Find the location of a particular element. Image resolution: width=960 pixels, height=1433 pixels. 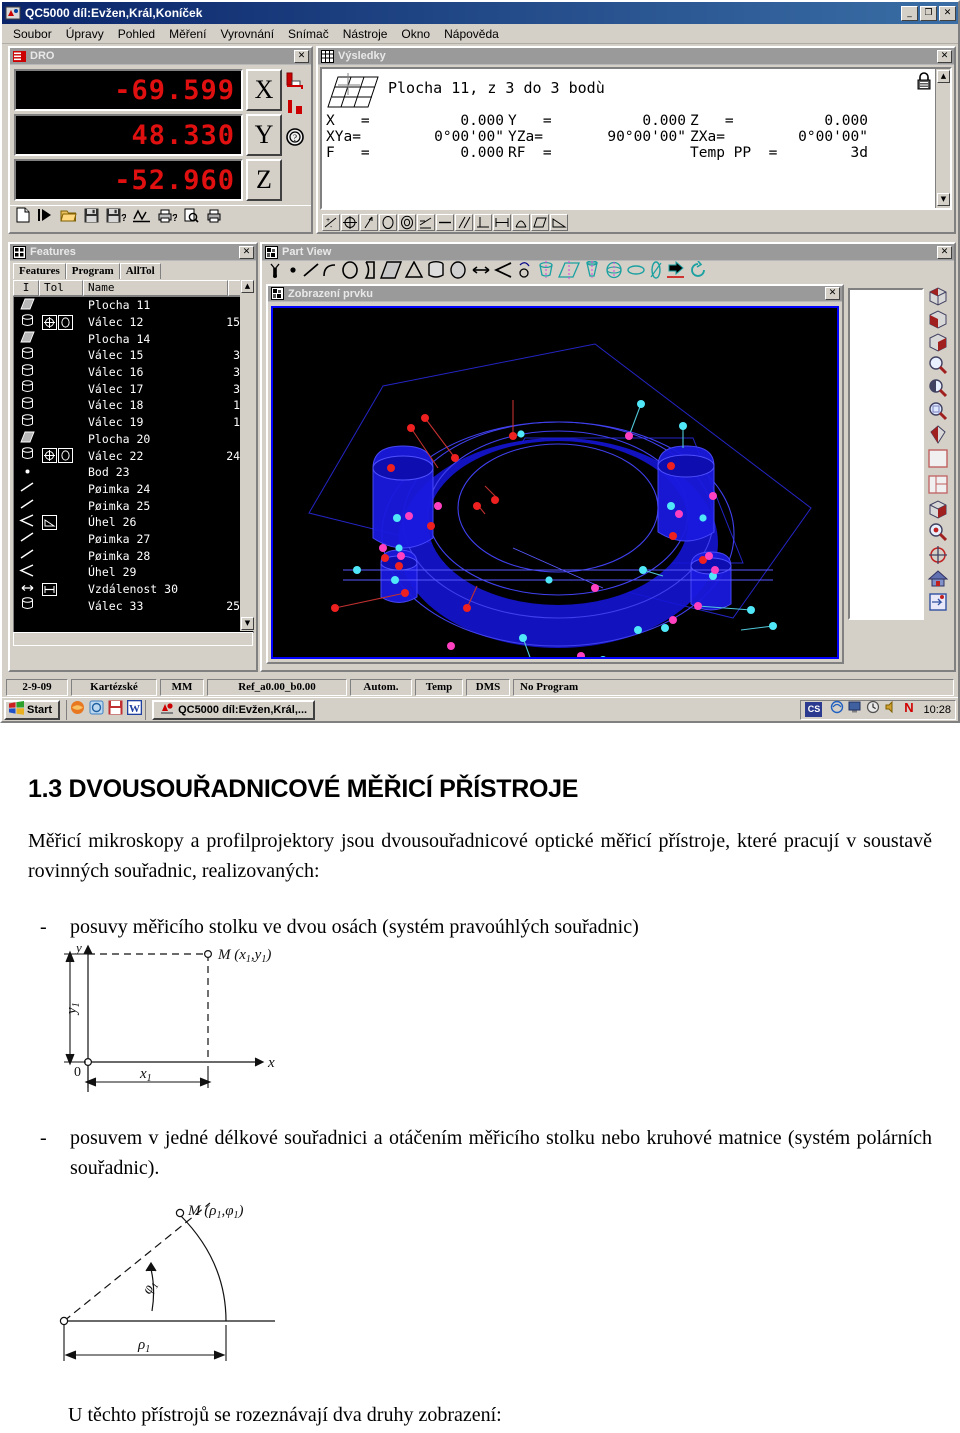

feature-list-item: Plocha 20 is located at coordinates (133, 439).